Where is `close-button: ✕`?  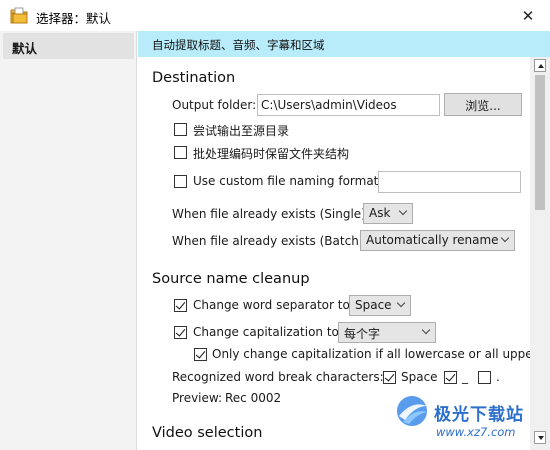
close-button: ✕ is located at coordinates (528, 15).